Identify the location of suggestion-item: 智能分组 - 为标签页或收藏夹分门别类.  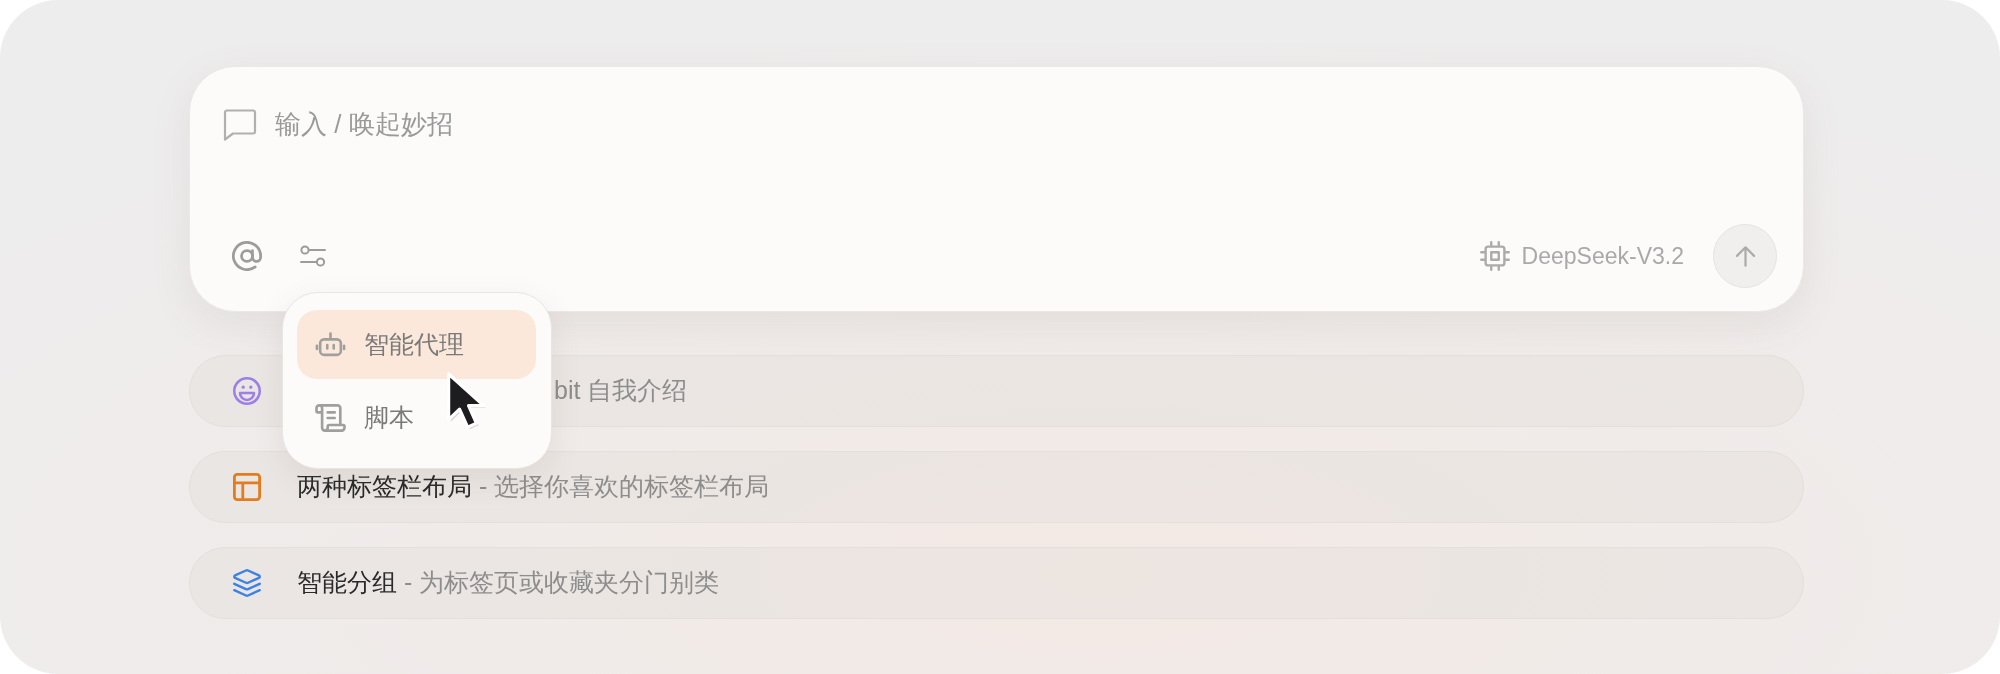
(996, 583).